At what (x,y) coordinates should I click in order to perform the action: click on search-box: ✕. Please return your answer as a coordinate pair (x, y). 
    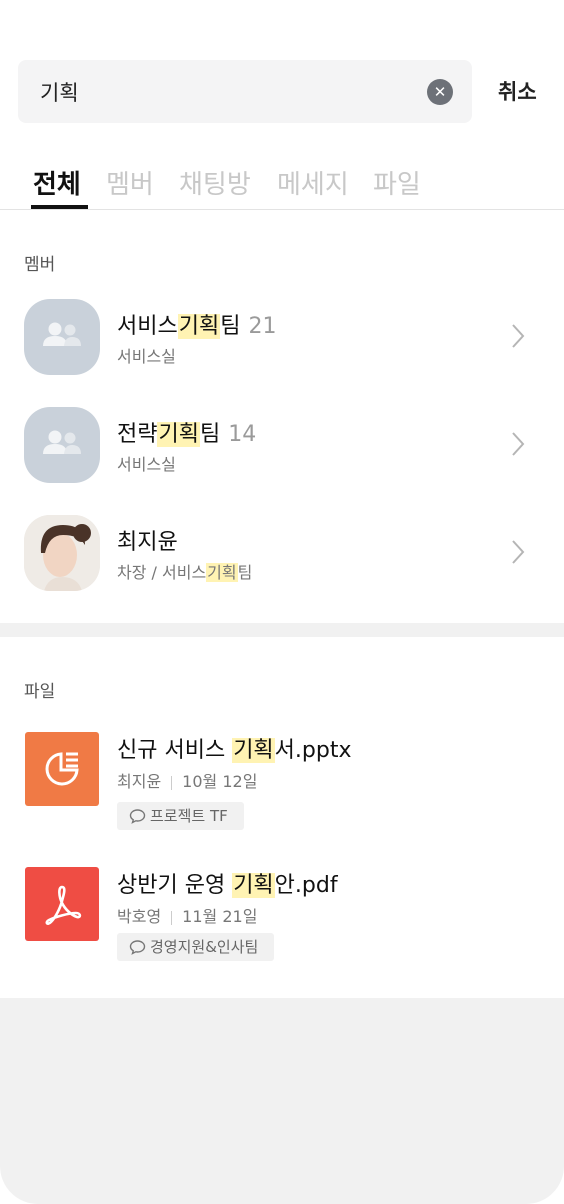
    Looking at the image, I should click on (245, 91).